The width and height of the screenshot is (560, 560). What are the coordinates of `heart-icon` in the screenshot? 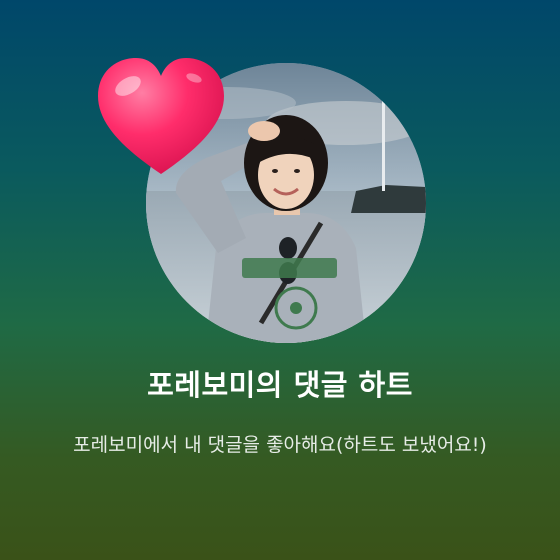 It's located at (161, 117).